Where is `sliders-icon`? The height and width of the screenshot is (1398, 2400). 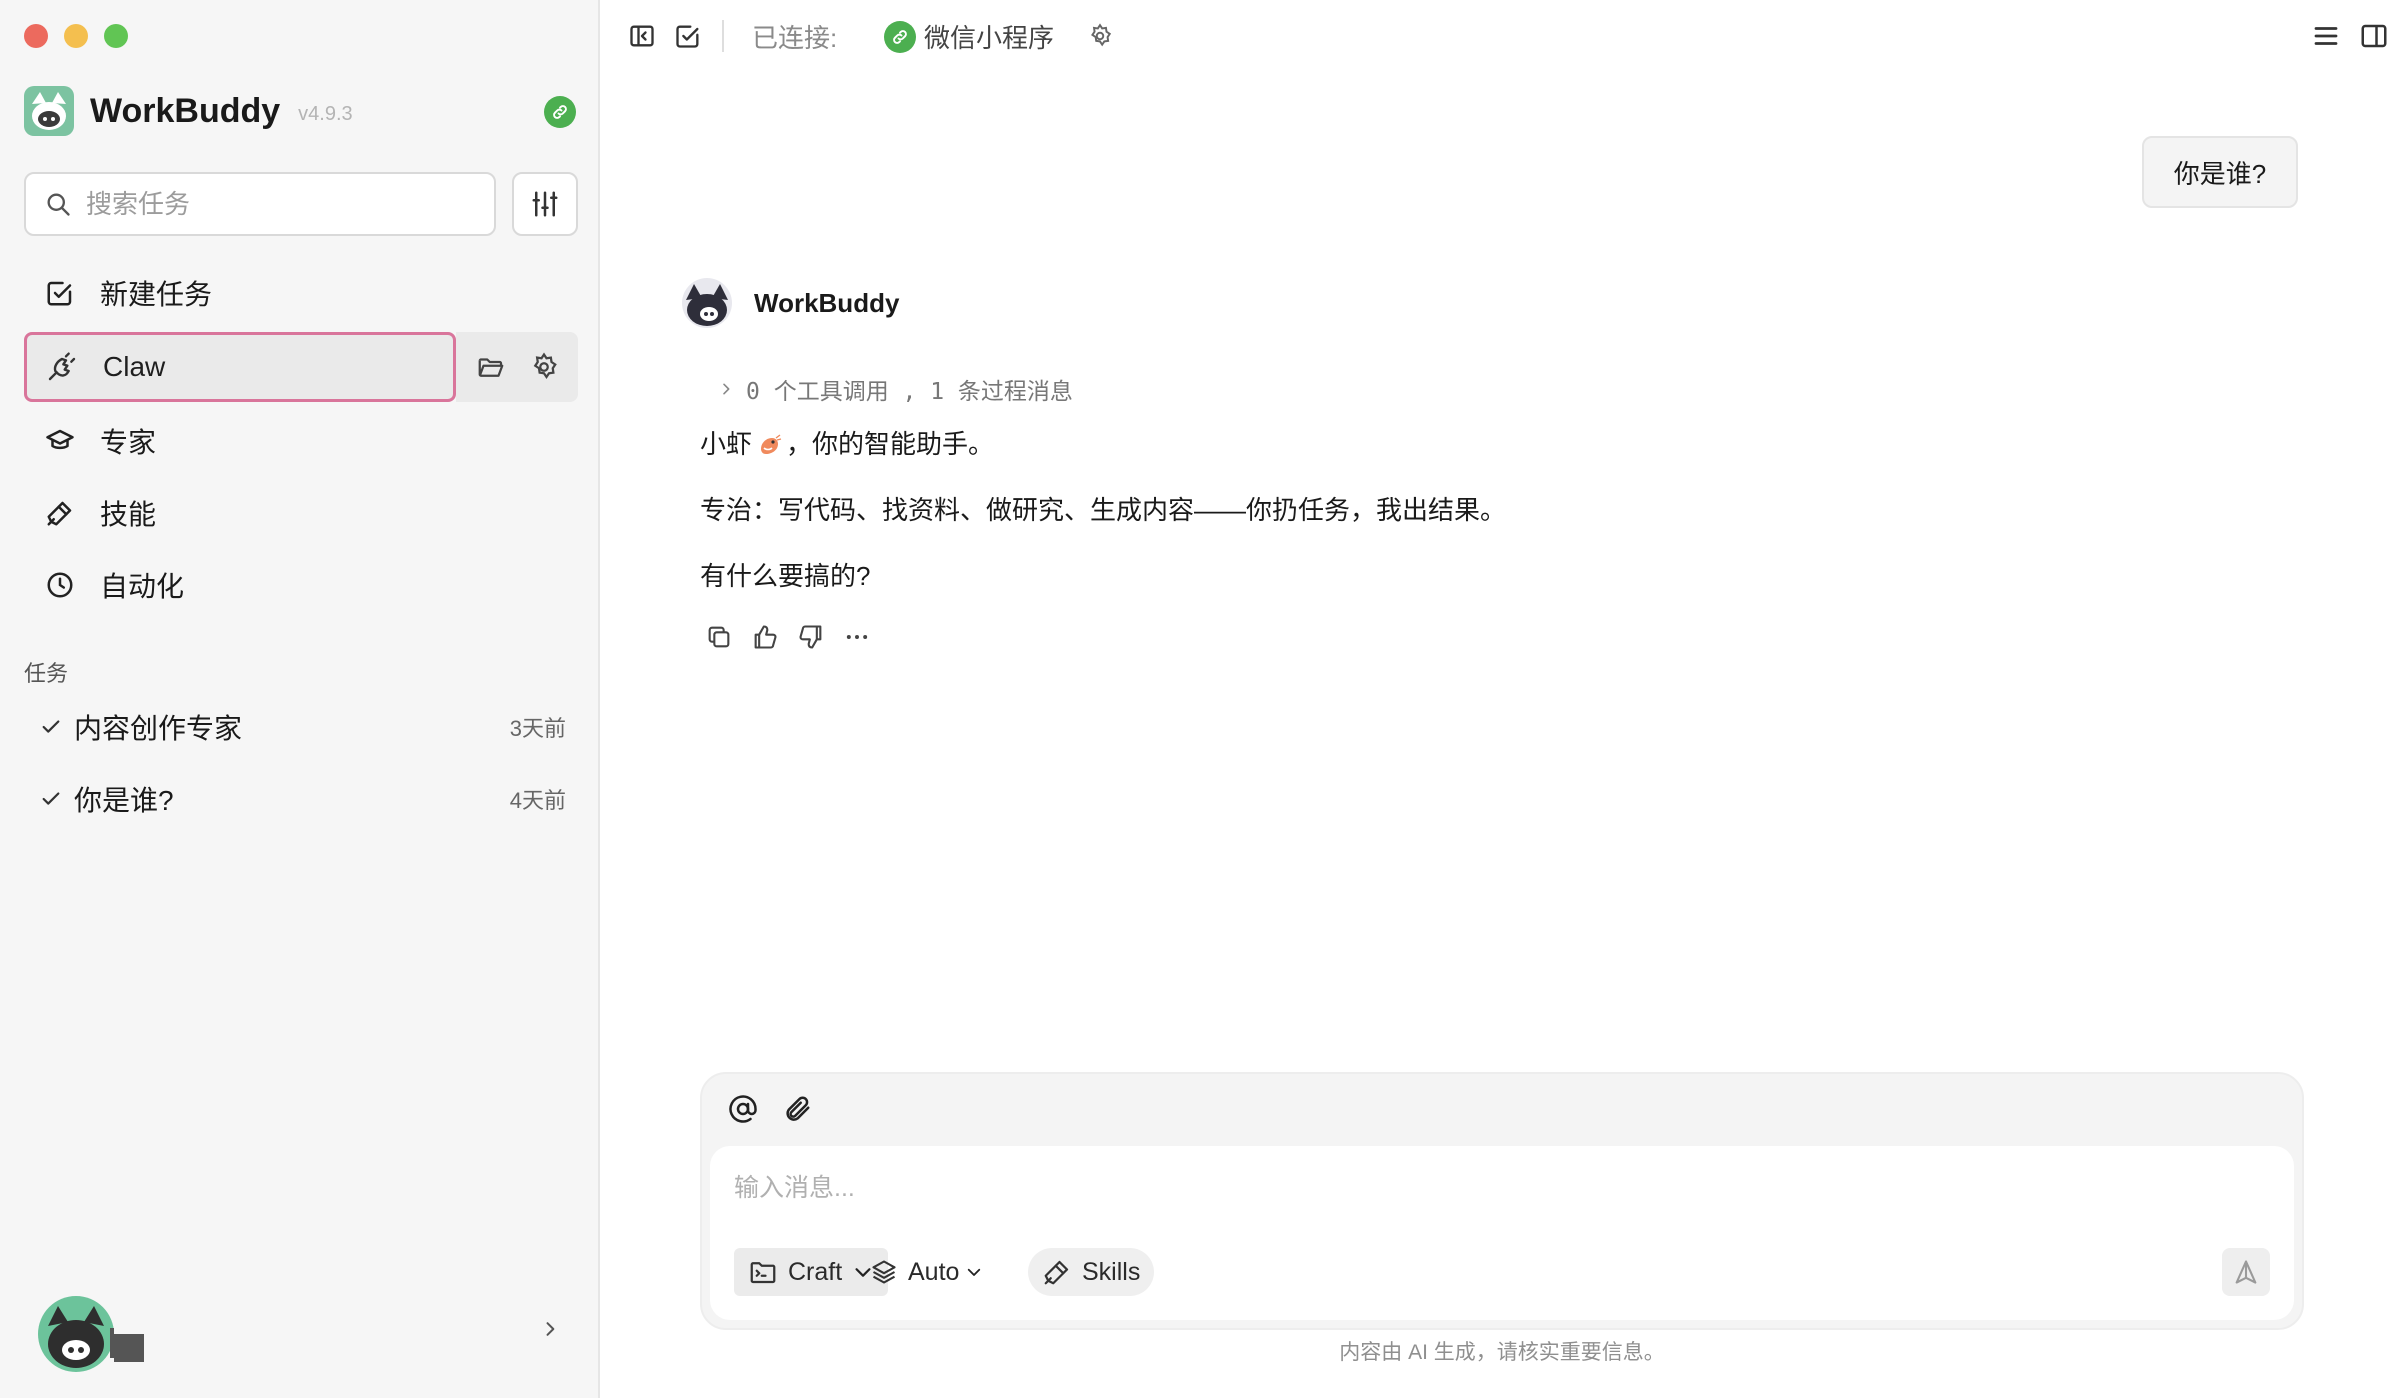 sliders-icon is located at coordinates (545, 204).